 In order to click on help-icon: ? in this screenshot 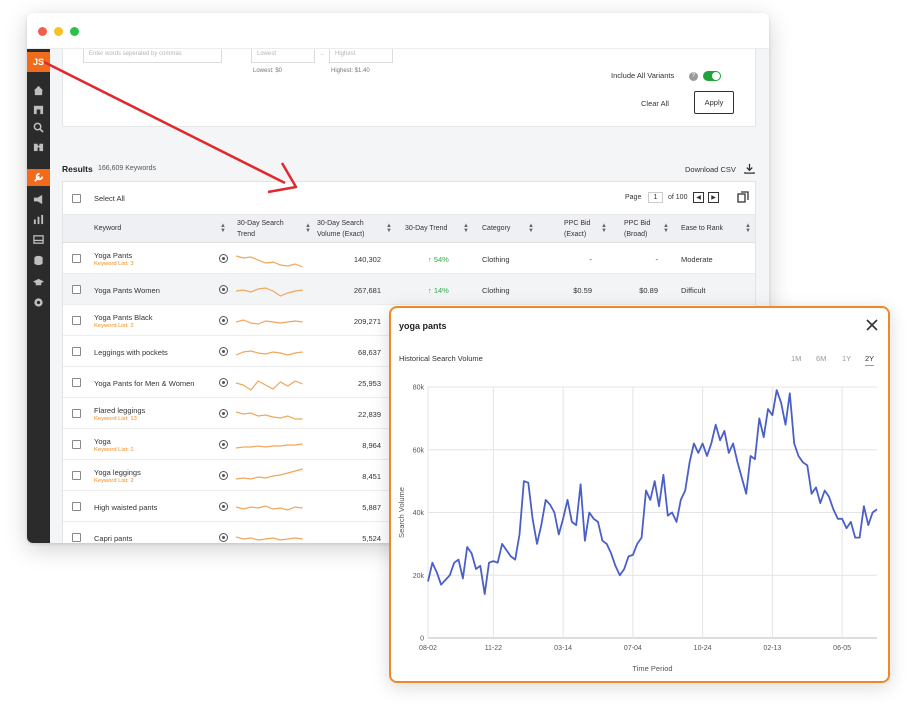, I will do `click(693, 76)`.